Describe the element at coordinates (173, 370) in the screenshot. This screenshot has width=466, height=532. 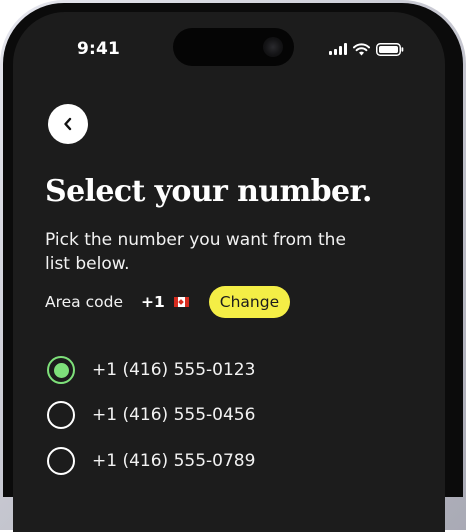
I see `phone-number: +1 (416) 555-0123` at that location.